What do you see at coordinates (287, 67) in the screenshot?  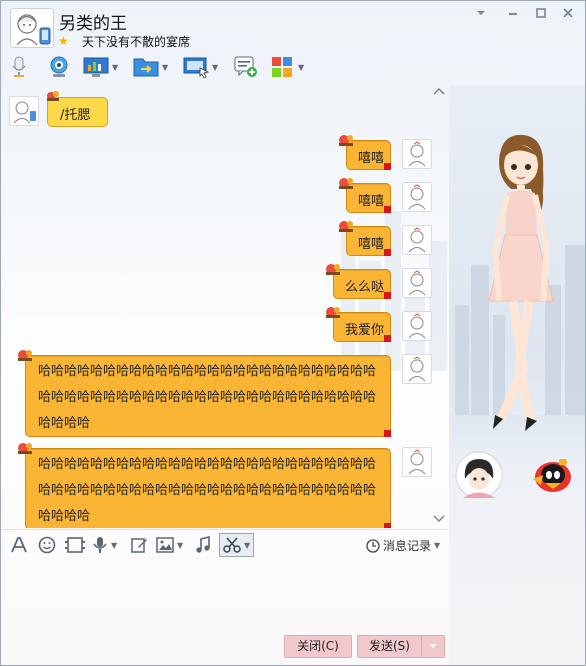 I see `apps-icon: ▼` at bounding box center [287, 67].